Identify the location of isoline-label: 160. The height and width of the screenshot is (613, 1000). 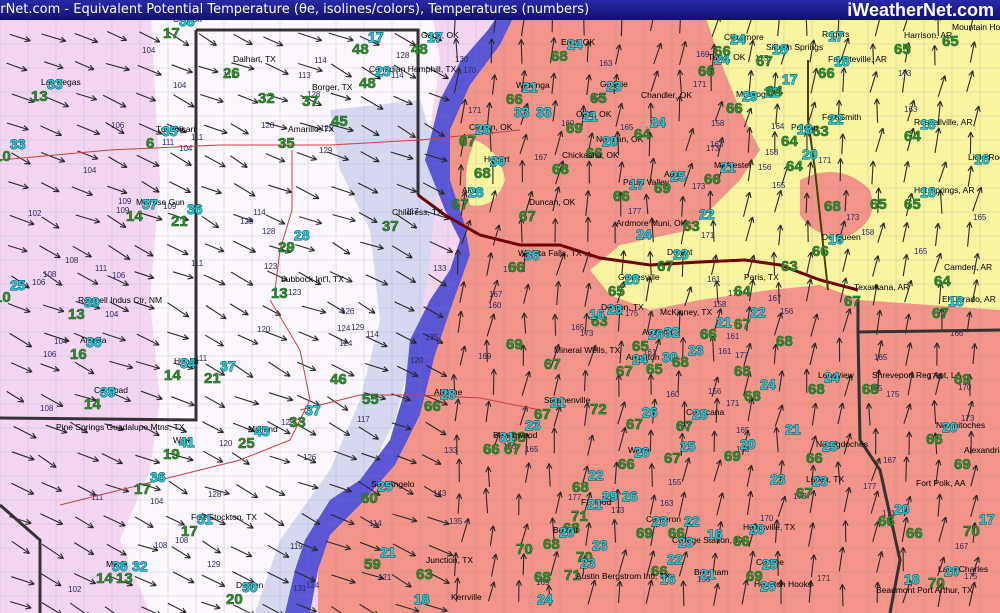
(673, 394).